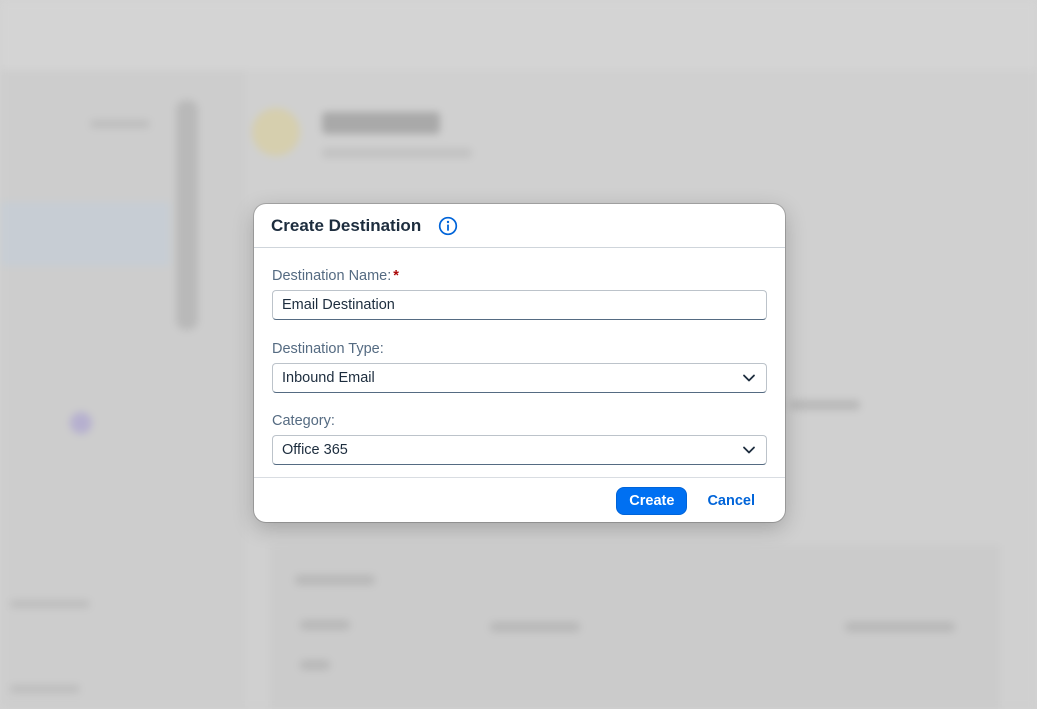 The width and height of the screenshot is (1037, 709). What do you see at coordinates (328, 378) in the screenshot?
I see `destination-type-value: Inbound Email` at bounding box center [328, 378].